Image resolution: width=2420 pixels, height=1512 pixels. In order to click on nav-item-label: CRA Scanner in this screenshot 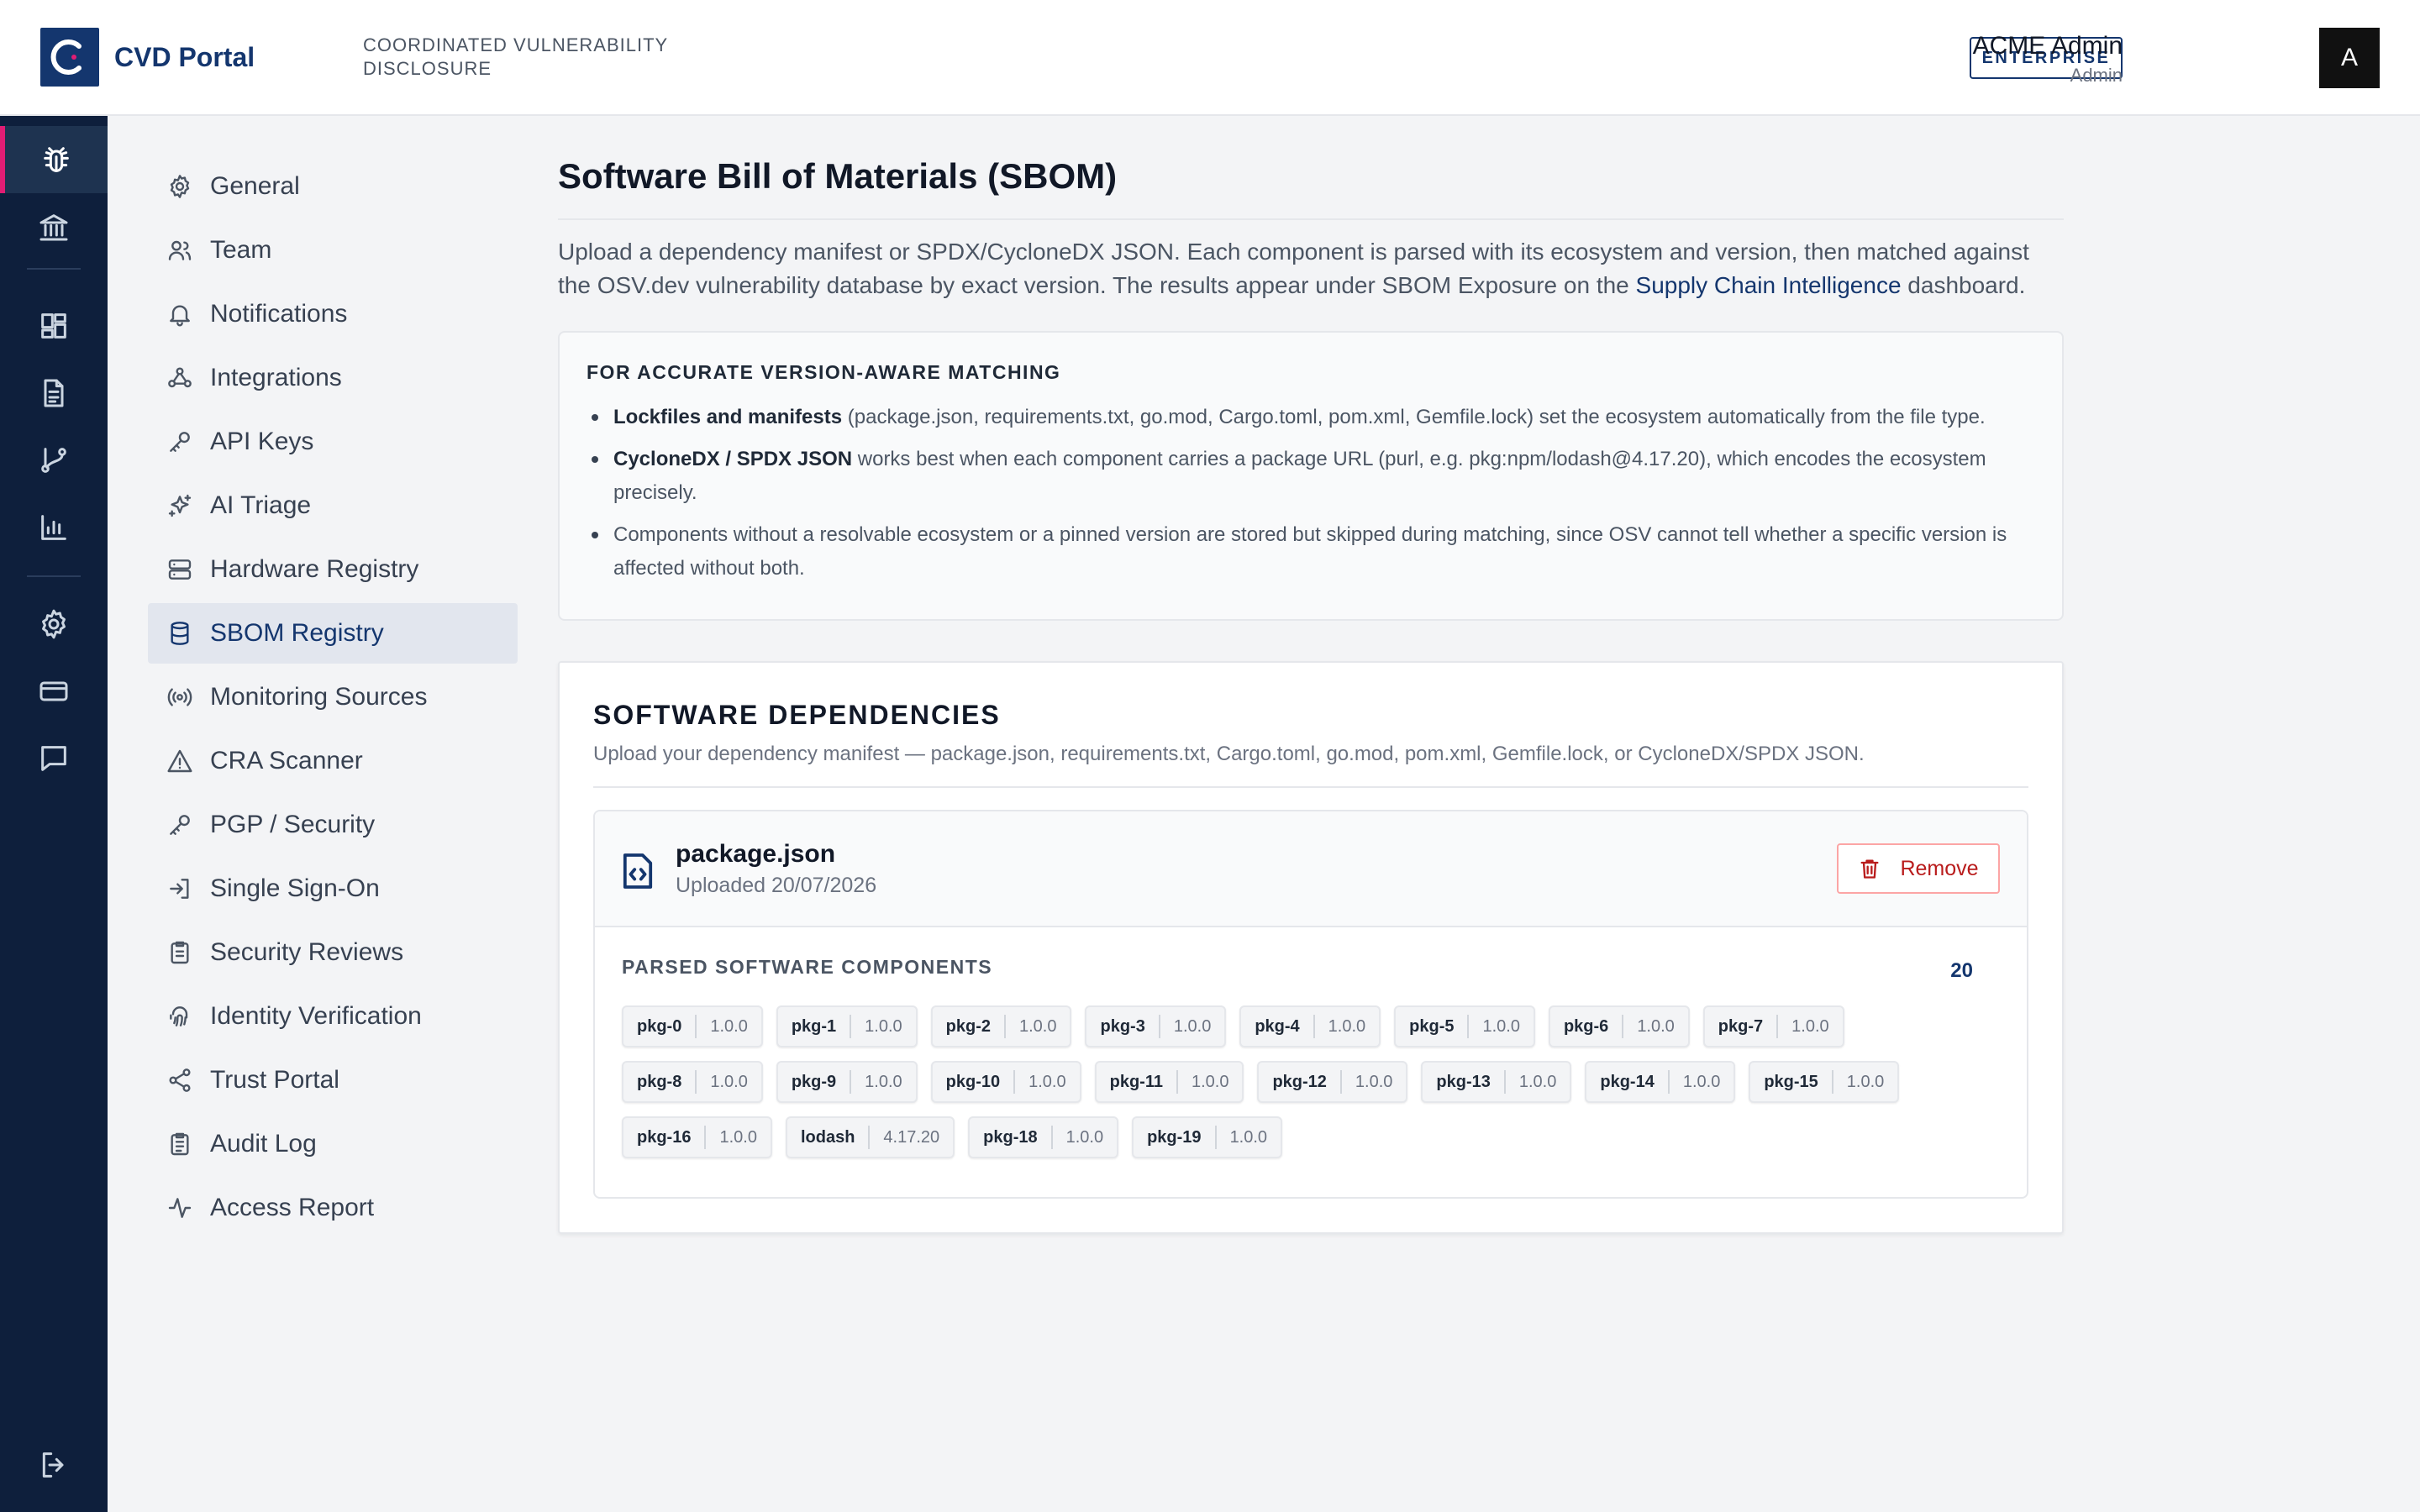, I will do `click(286, 760)`.